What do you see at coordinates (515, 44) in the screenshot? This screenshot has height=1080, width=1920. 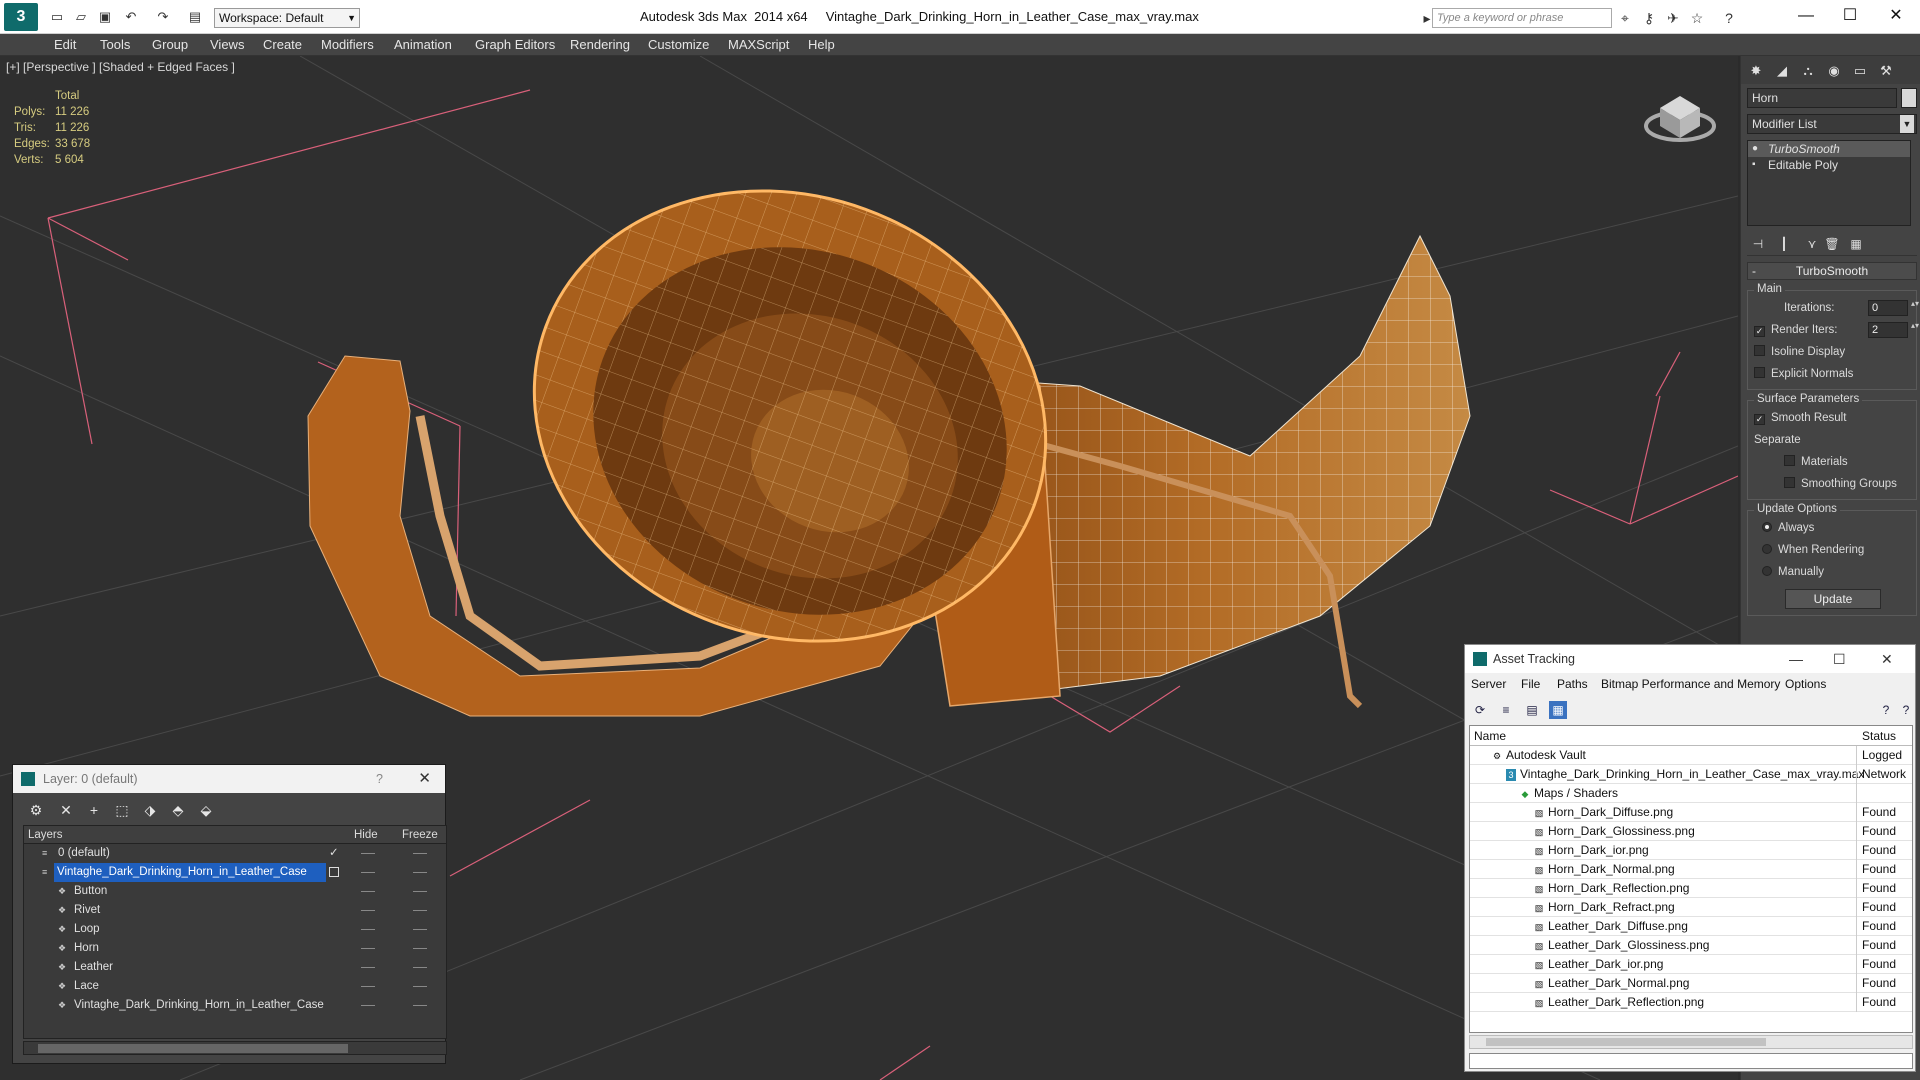 I see `menu-graph-editors: Graph Editors` at bounding box center [515, 44].